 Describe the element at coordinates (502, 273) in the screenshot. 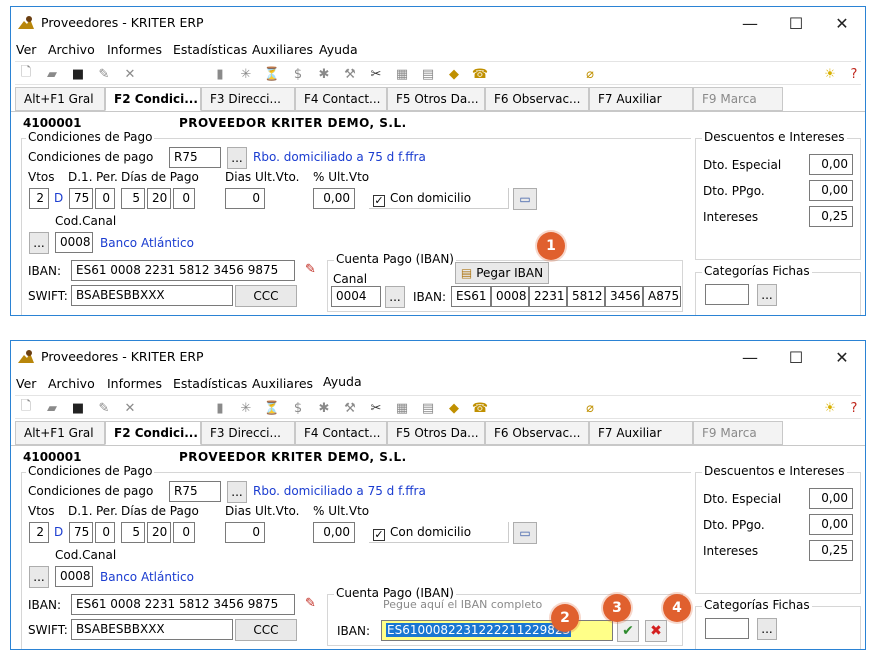

I see `pegar-iban-button: ▤ Pegar IBAN` at that location.